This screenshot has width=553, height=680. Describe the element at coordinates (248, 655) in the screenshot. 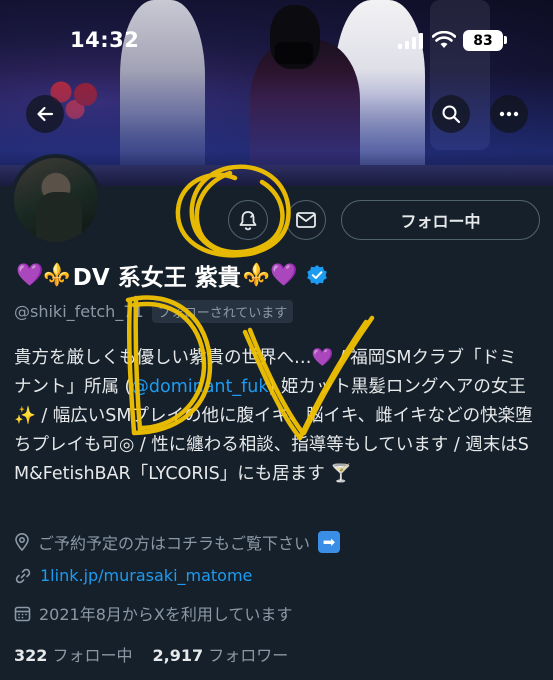

I see `followers-label: フォロワー` at that location.